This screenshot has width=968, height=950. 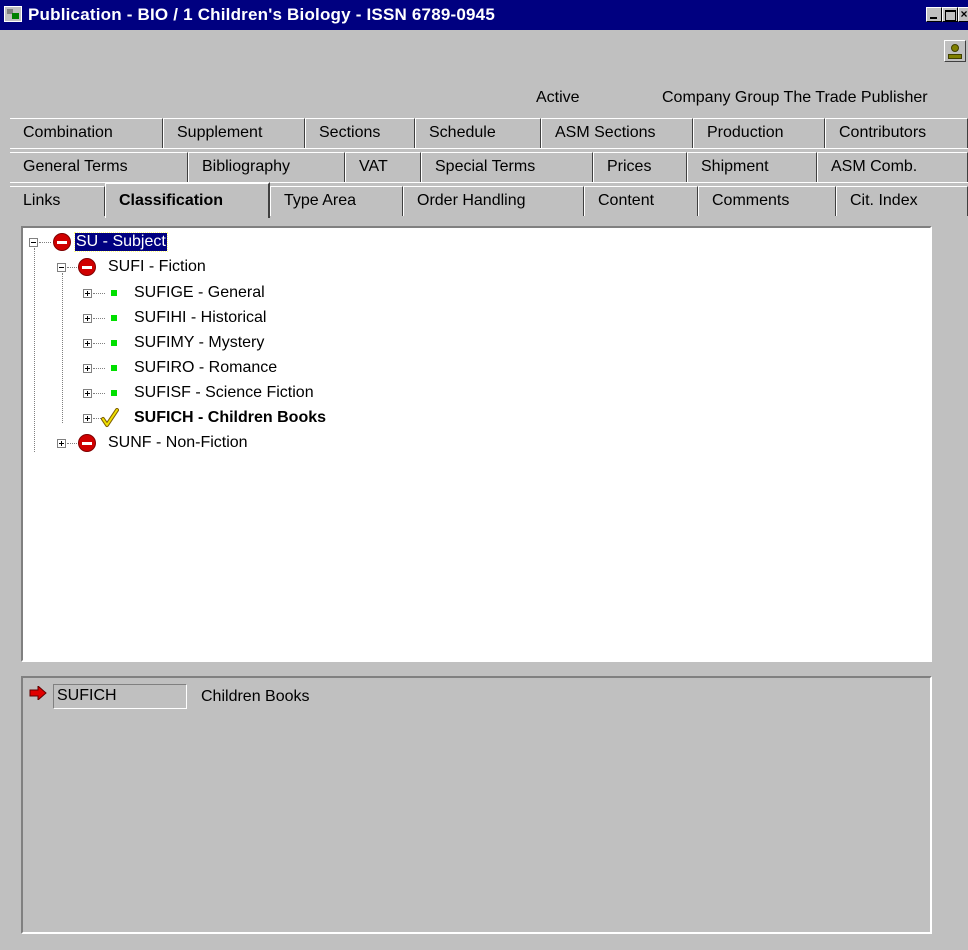 What do you see at coordinates (934, 14) in the screenshot?
I see `minimize-button` at bounding box center [934, 14].